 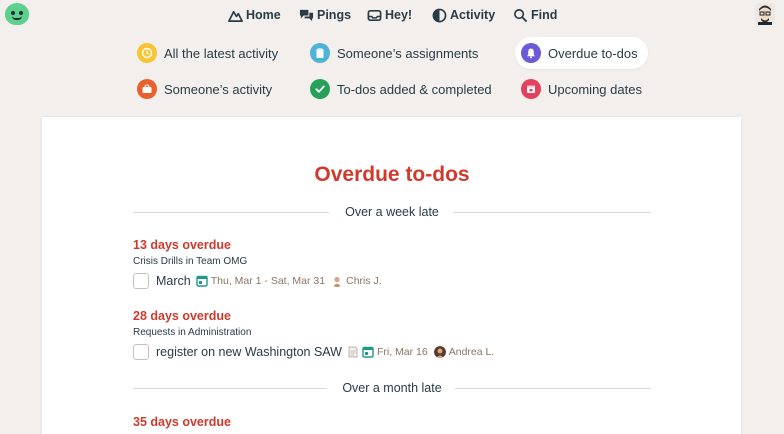 I want to click on nav-activity-label: Activity, so click(x=473, y=15).